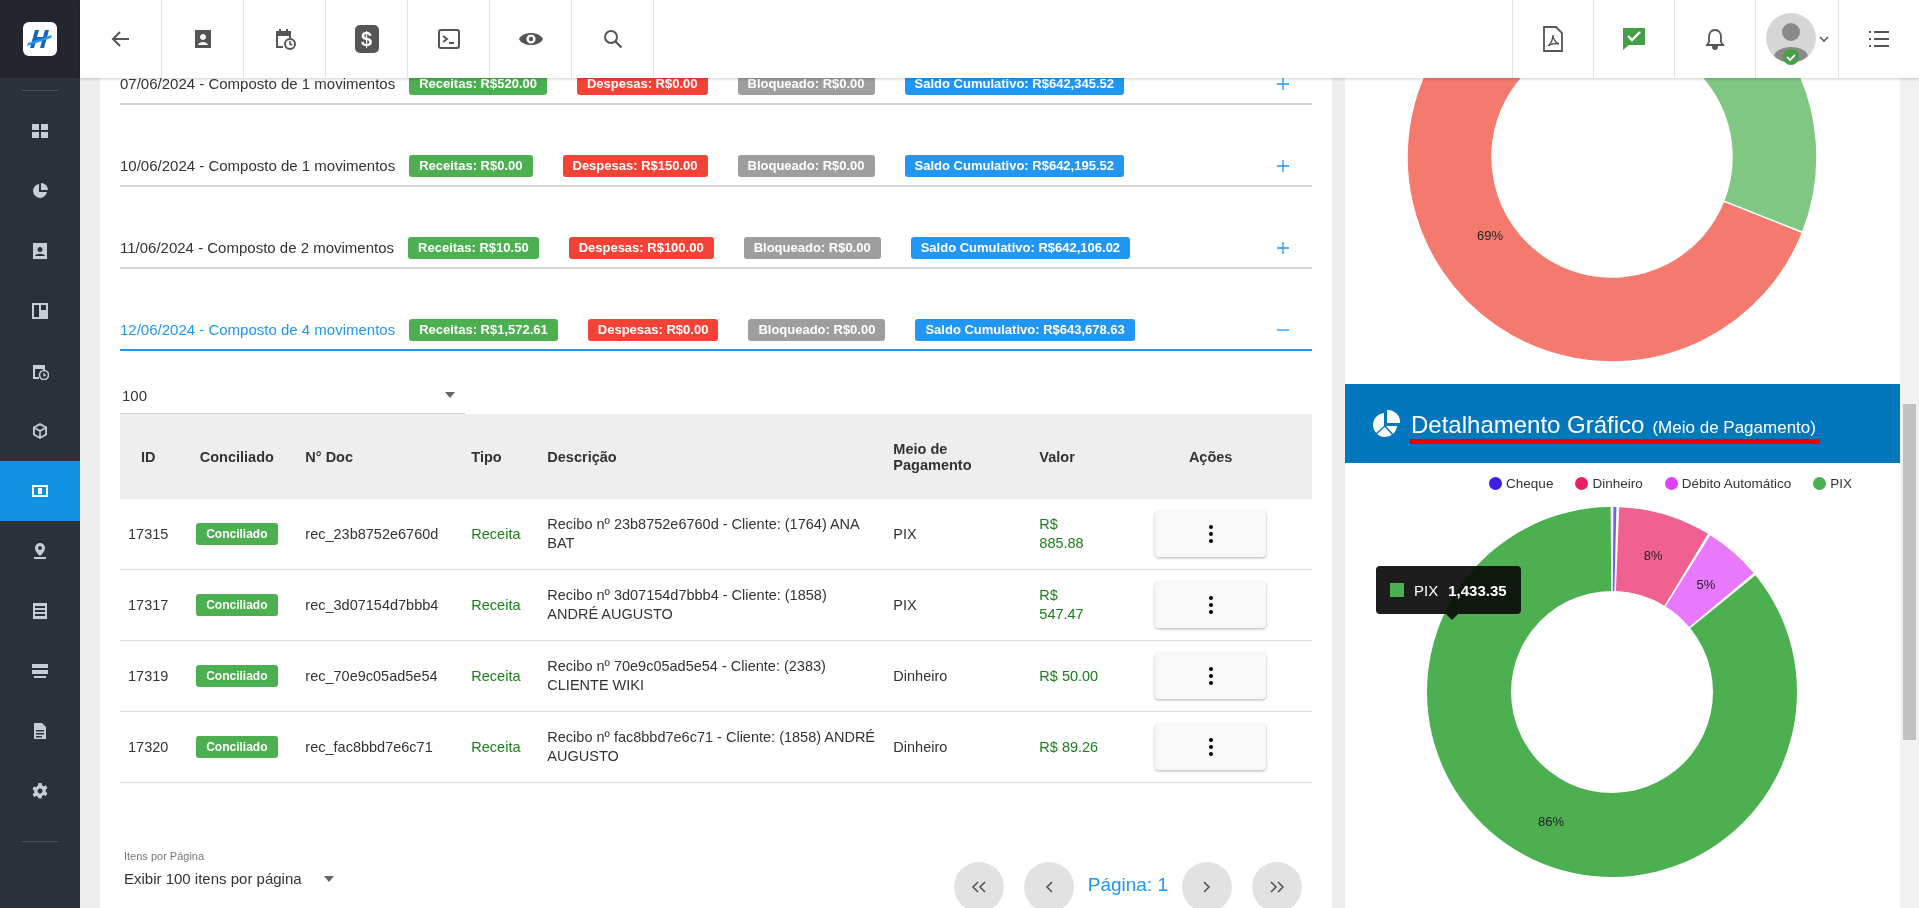 This screenshot has width=1919, height=908. I want to click on table-cell: rec_23b8752e6760d, so click(380, 534).